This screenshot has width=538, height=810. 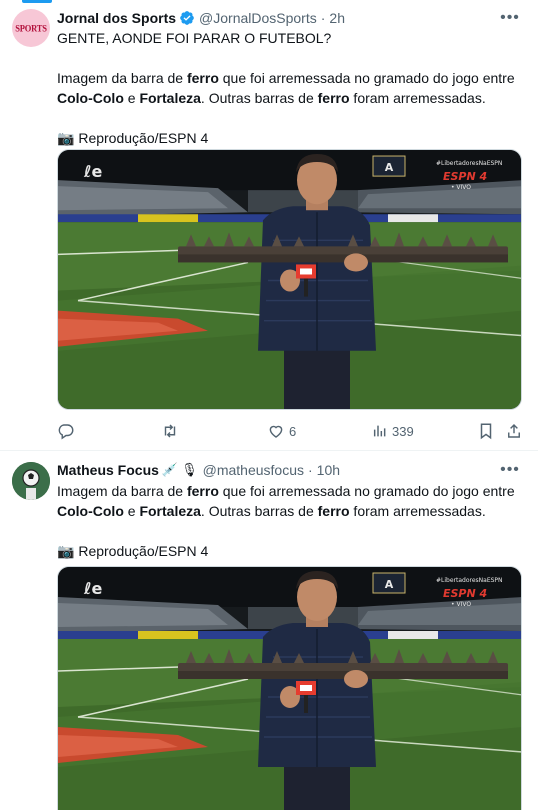 I want to click on tweet-header: Jornal dos Sports @JornalDosSports · 2h, so click(x=201, y=18).